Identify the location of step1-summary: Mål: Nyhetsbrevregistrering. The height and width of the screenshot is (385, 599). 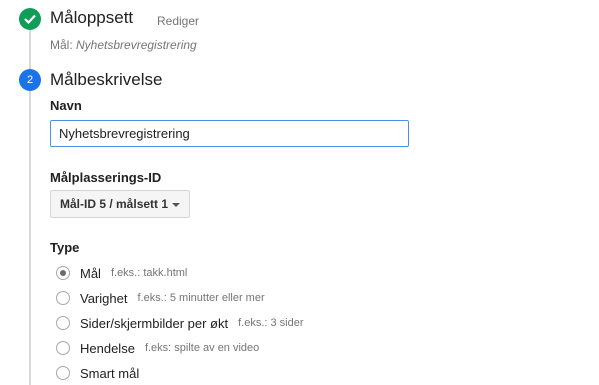
(123, 45).